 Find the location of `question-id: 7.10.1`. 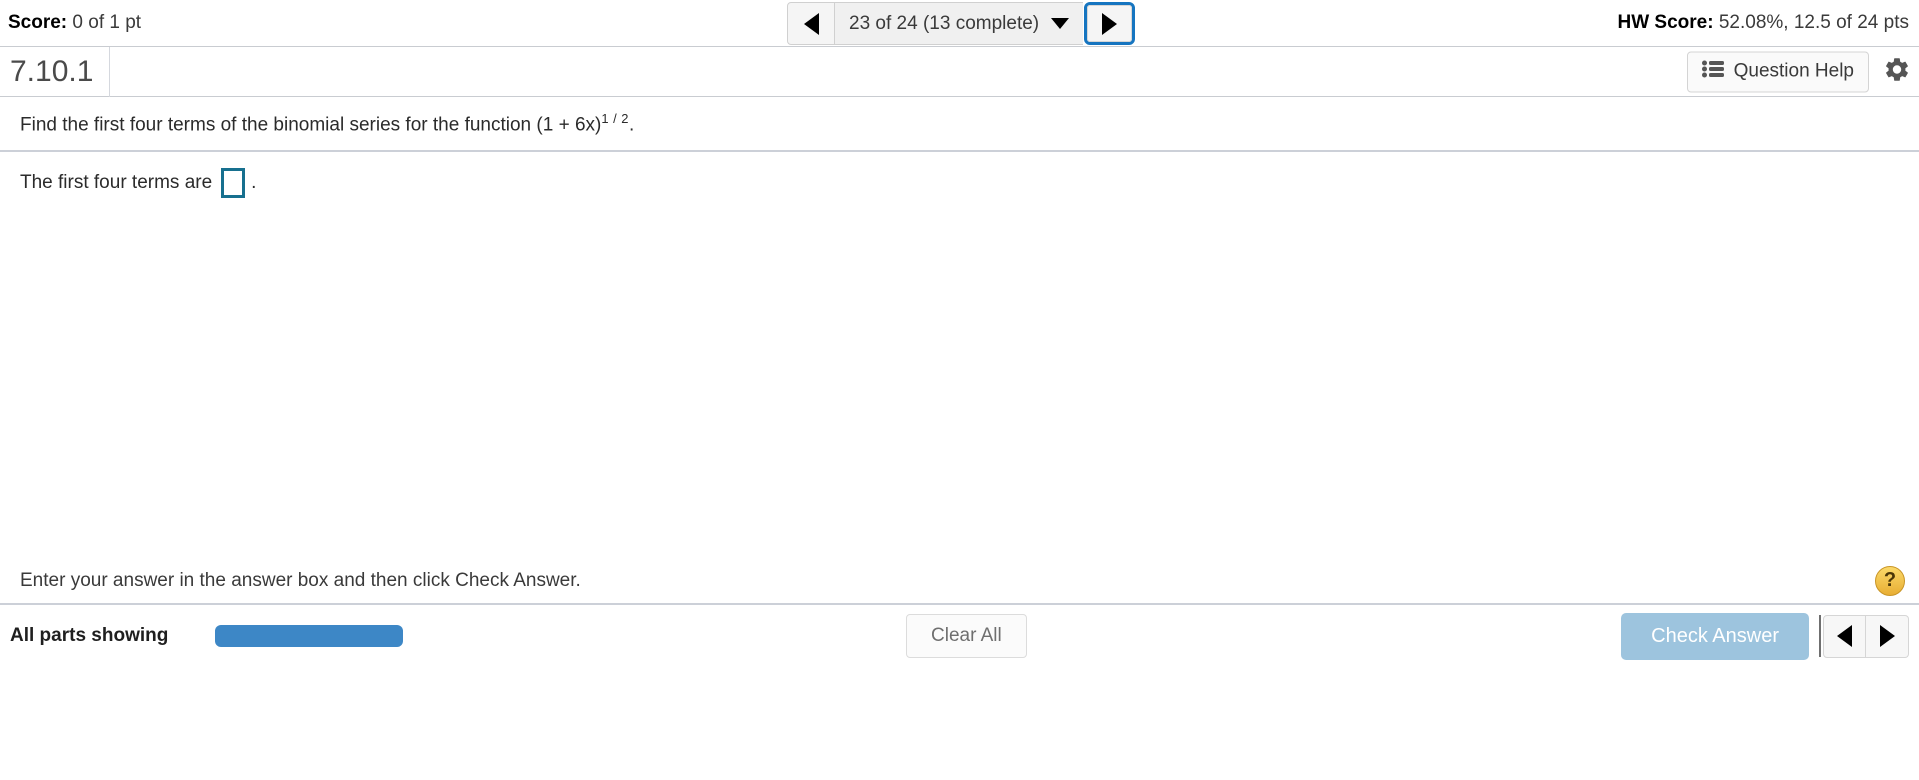

question-id: 7.10.1 is located at coordinates (55, 71).